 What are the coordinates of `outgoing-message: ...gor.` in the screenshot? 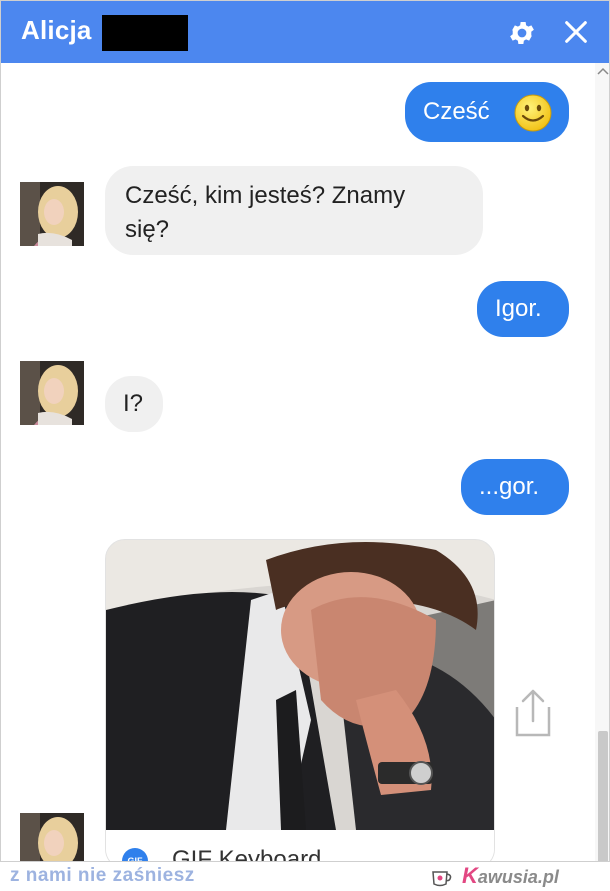 It's located at (515, 487).